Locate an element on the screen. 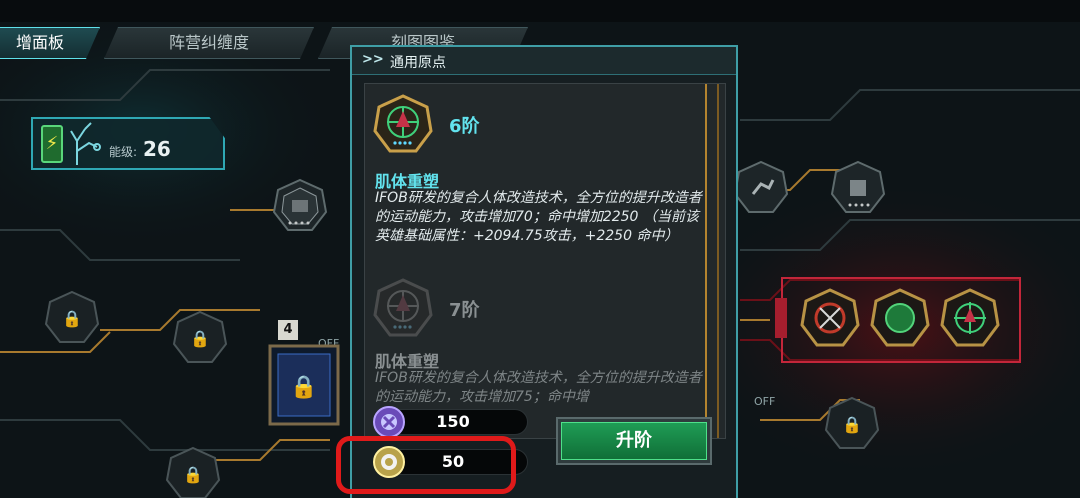  red-highlight-annotation is located at coordinates (426, 465).